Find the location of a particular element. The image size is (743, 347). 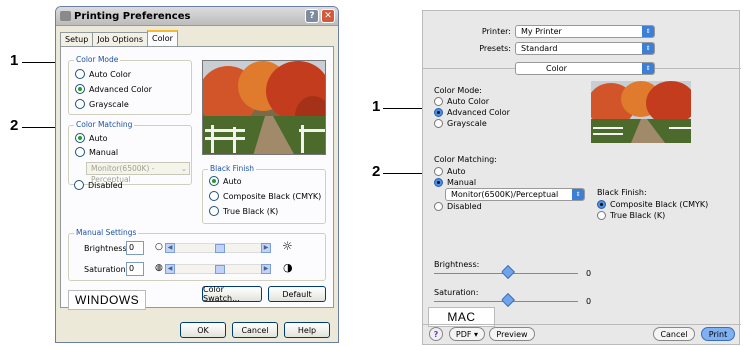

help-button: Help is located at coordinates (307, 330).